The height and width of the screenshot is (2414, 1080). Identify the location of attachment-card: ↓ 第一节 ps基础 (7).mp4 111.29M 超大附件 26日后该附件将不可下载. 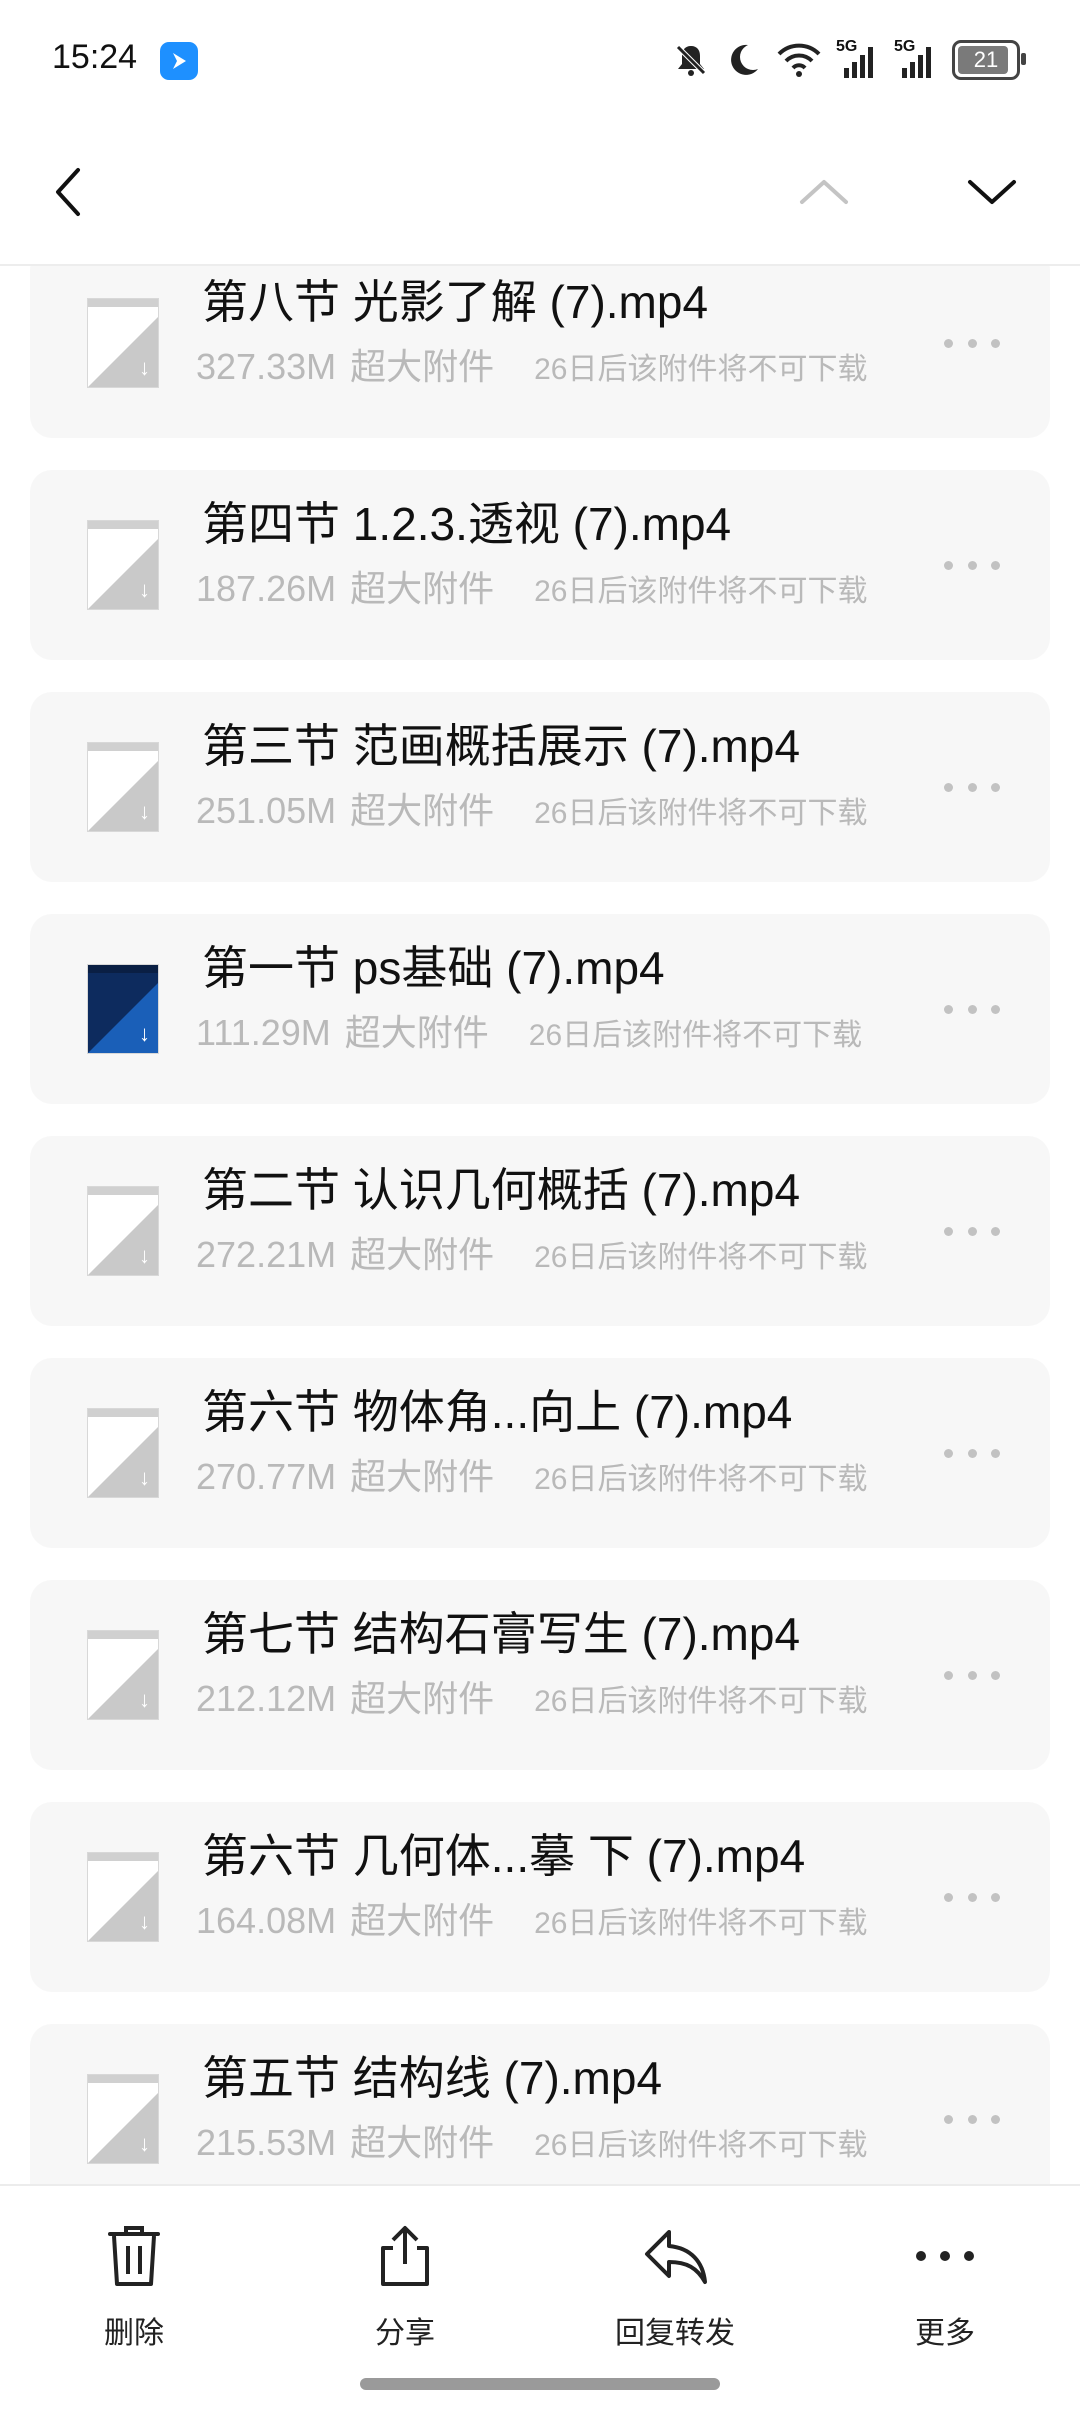
(540, 1009).